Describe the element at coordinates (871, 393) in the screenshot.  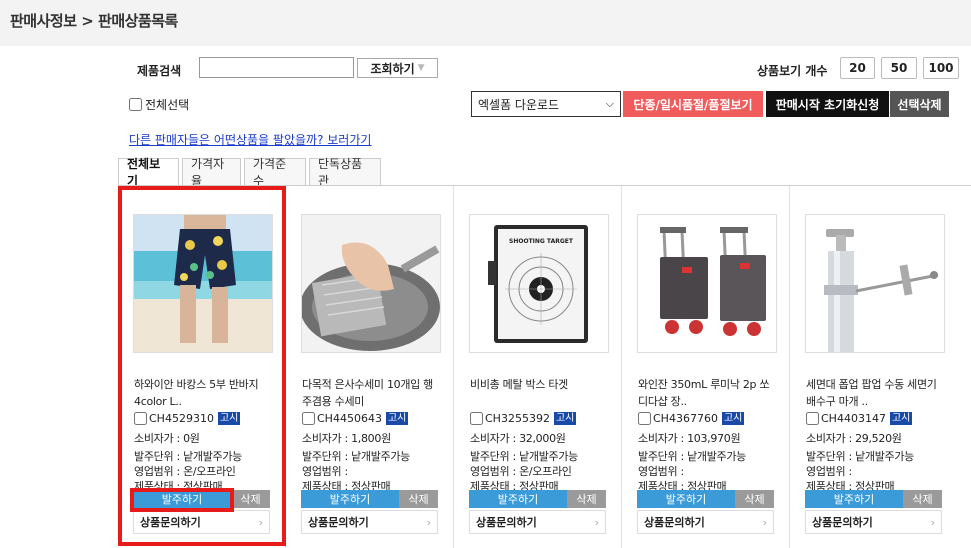
I see `product-name: 세면대 폽업 팝업 수동 세면기 배수구 마개 ..` at that location.